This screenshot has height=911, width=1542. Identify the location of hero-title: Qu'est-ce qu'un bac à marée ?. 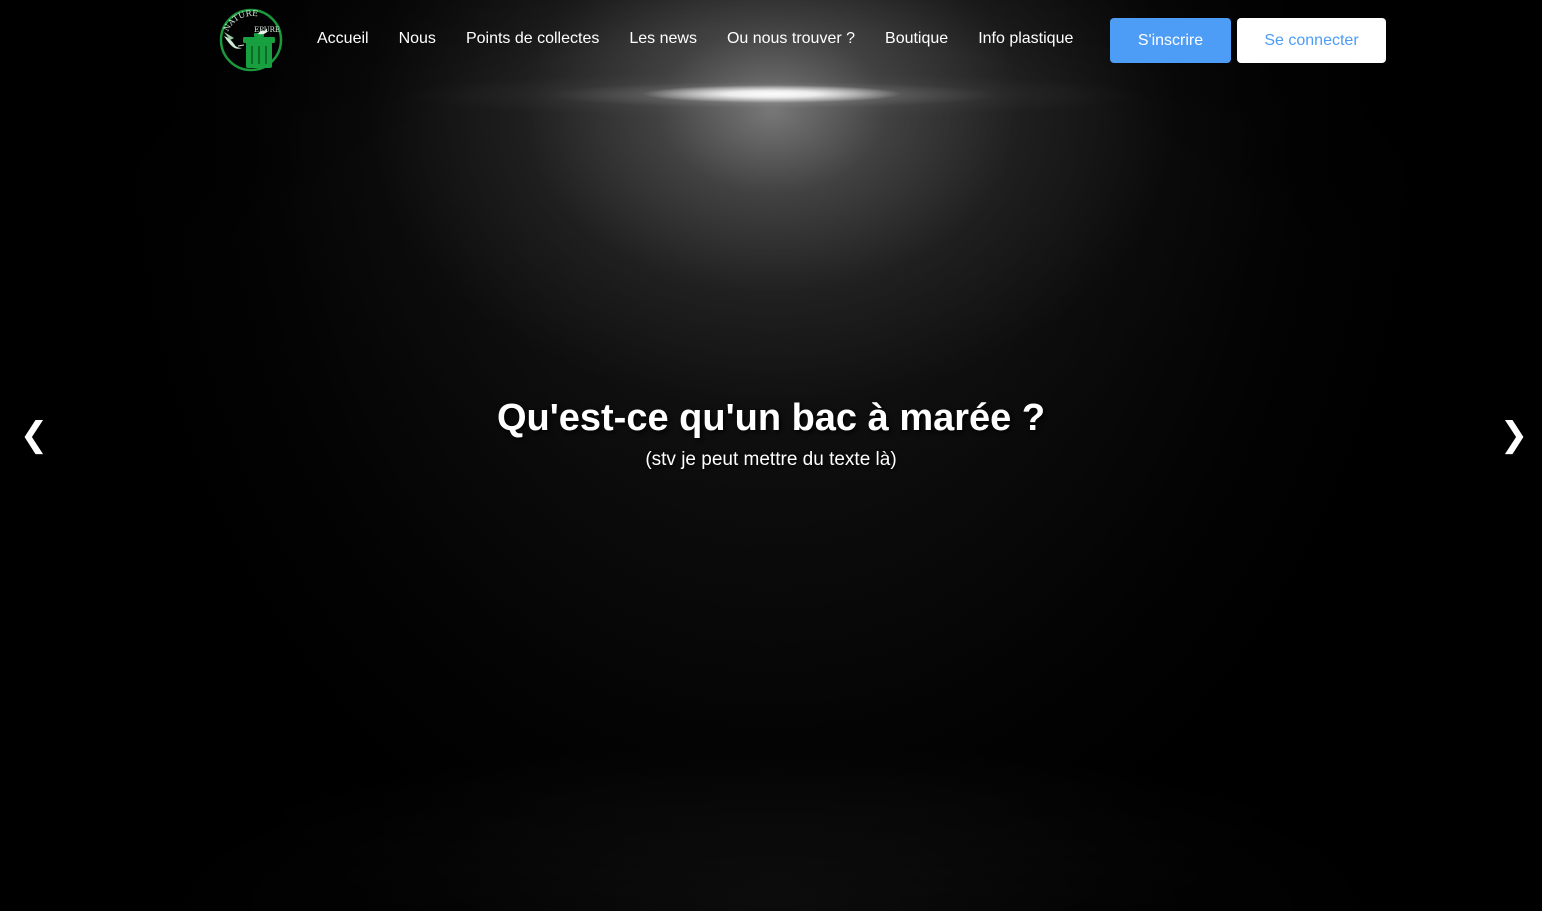
(771, 418).